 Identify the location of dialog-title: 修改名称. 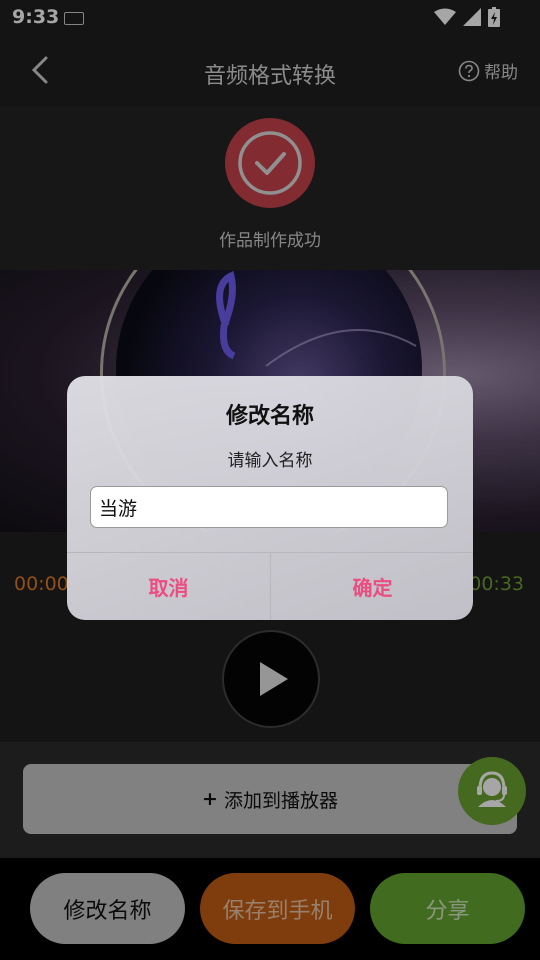
(269, 416).